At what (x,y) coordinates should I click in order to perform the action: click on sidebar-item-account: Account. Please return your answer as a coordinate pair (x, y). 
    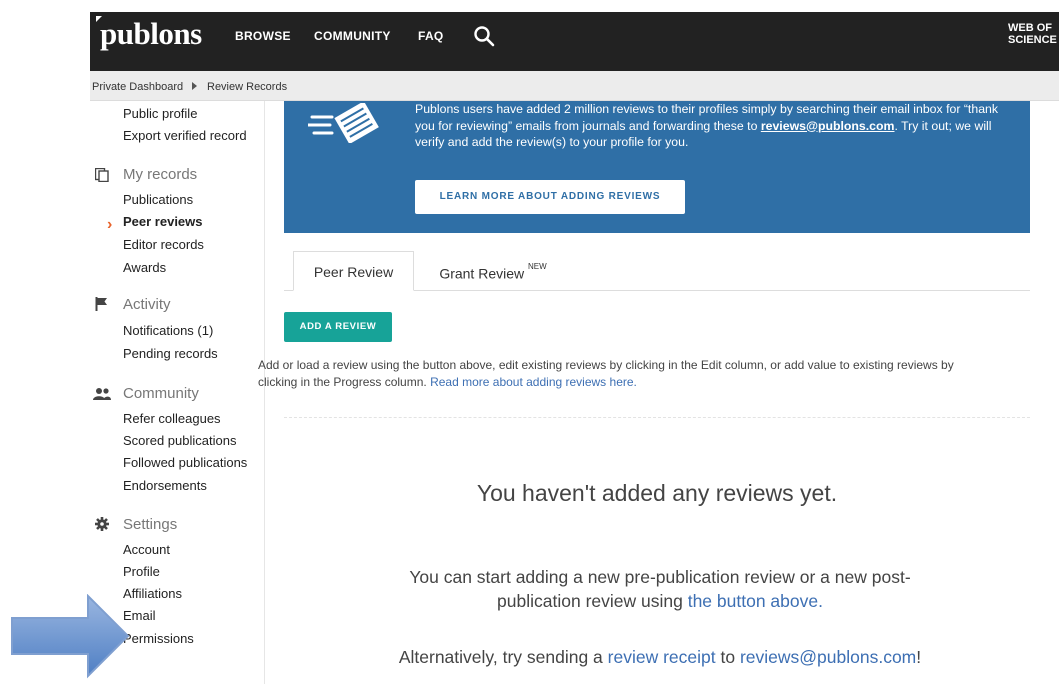
    Looking at the image, I should click on (146, 549).